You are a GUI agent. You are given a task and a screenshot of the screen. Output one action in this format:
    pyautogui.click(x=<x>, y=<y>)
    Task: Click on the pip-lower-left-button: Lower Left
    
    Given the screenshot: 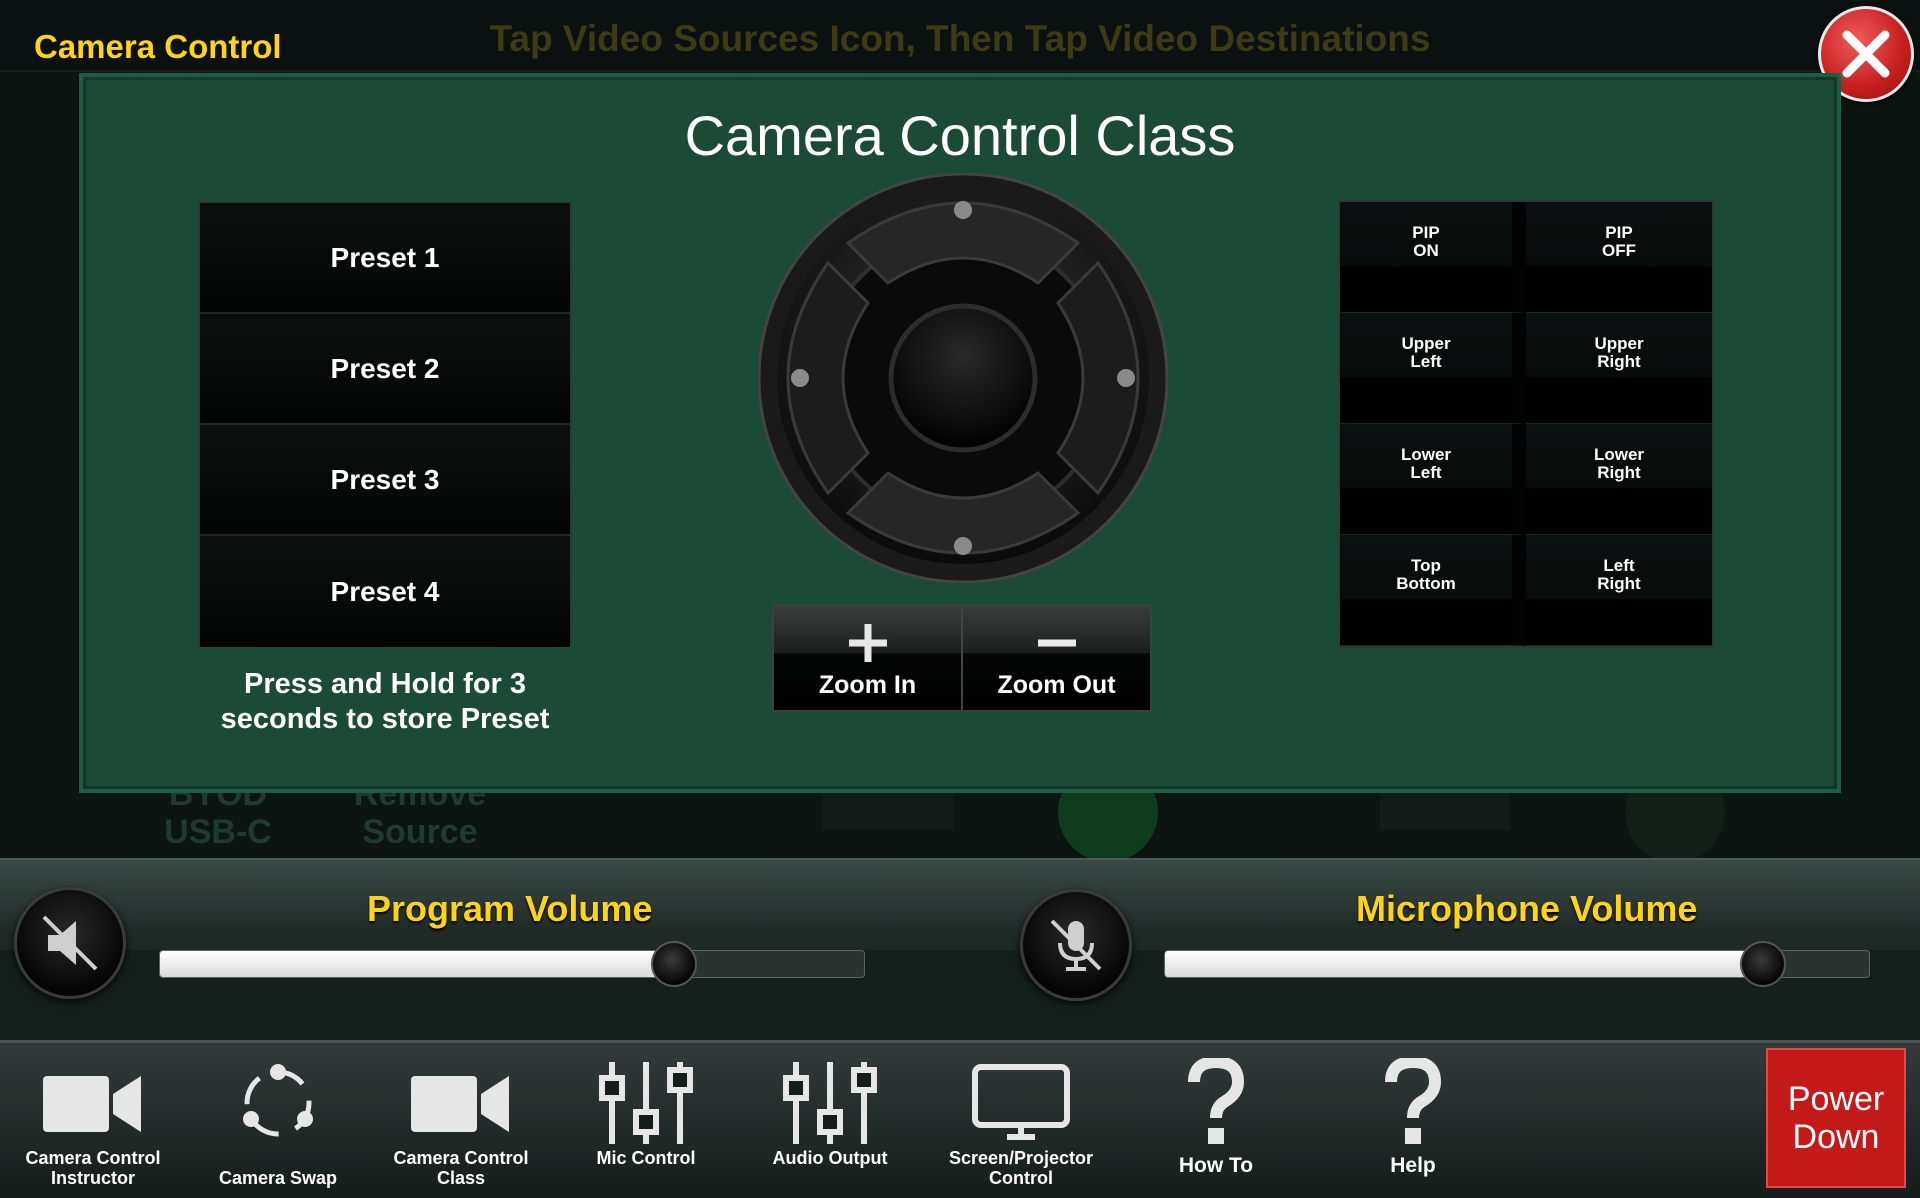 What is the action you would take?
    pyautogui.click(x=1433, y=479)
    